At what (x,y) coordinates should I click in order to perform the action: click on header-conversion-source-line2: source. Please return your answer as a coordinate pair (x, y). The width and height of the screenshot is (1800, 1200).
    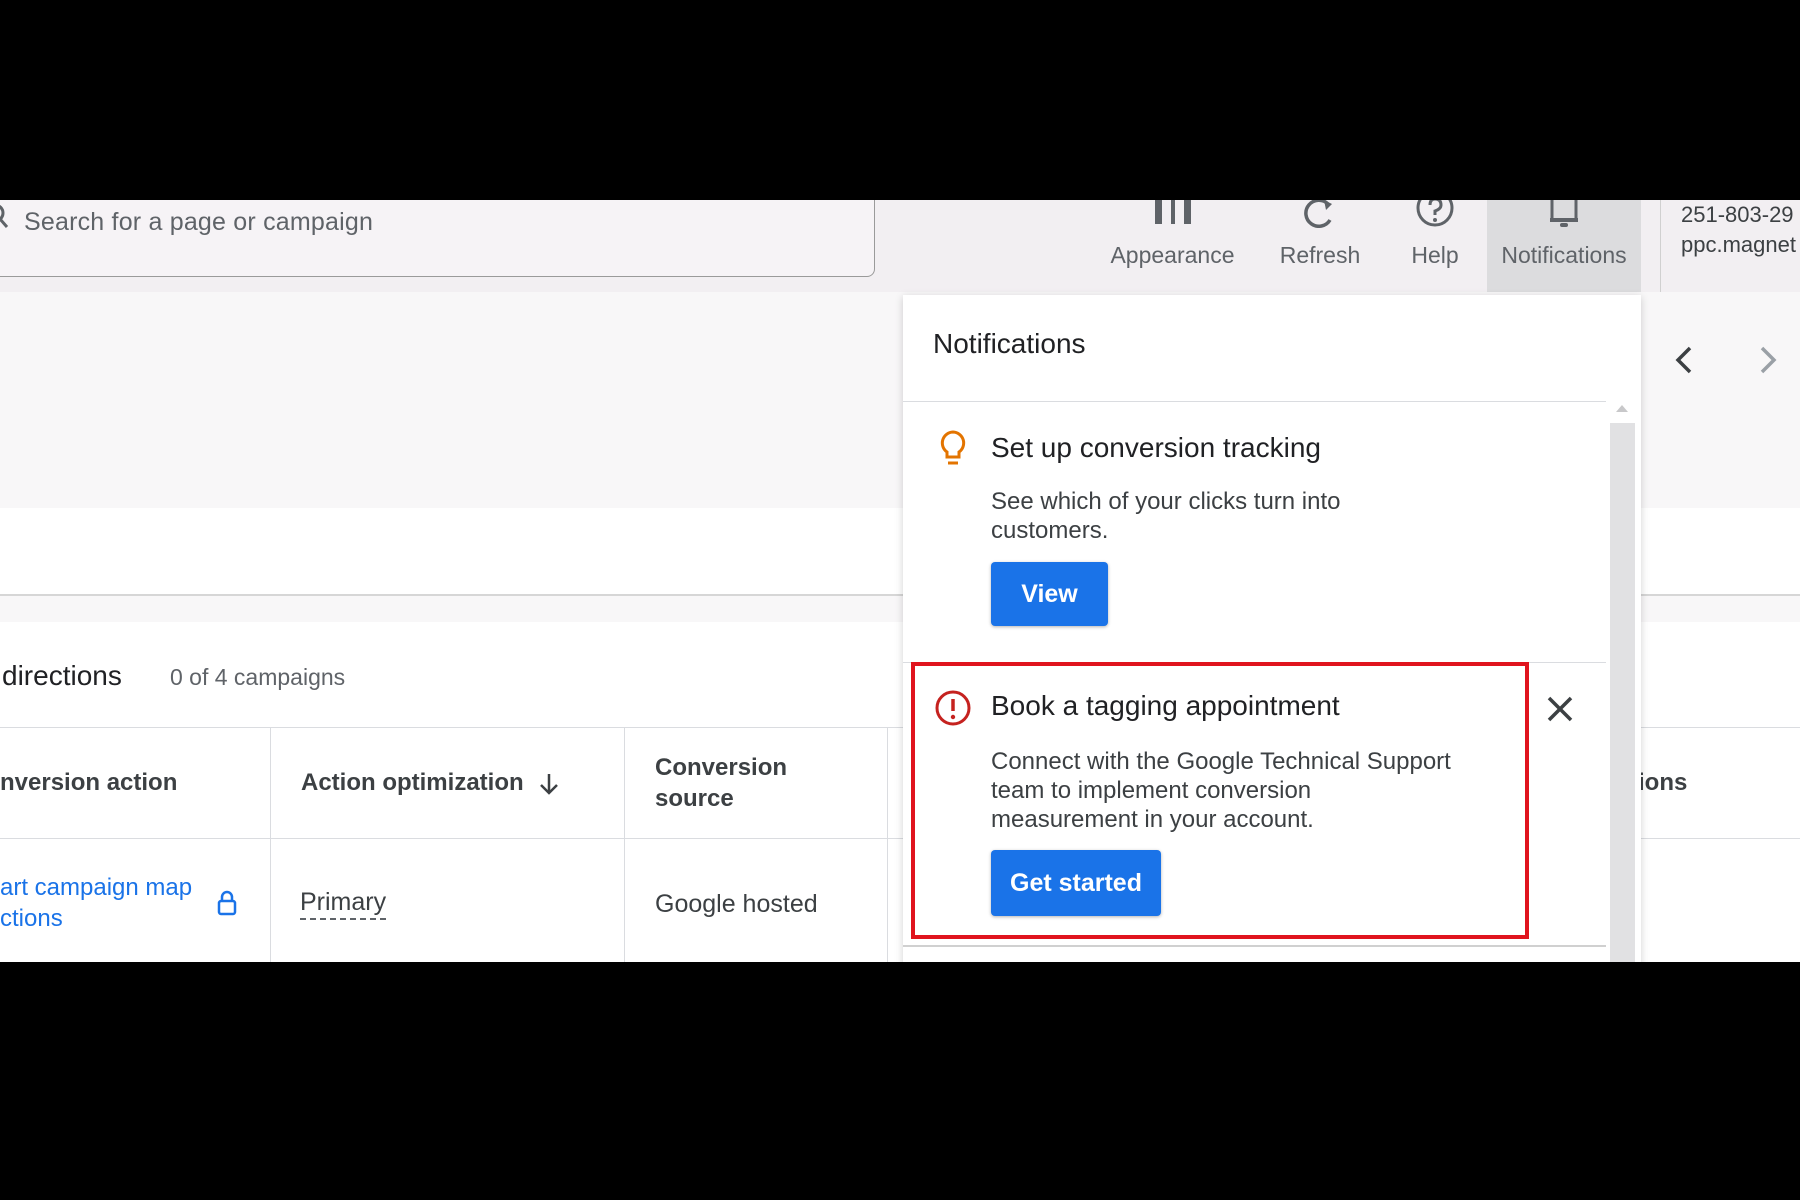
    Looking at the image, I should click on (694, 798).